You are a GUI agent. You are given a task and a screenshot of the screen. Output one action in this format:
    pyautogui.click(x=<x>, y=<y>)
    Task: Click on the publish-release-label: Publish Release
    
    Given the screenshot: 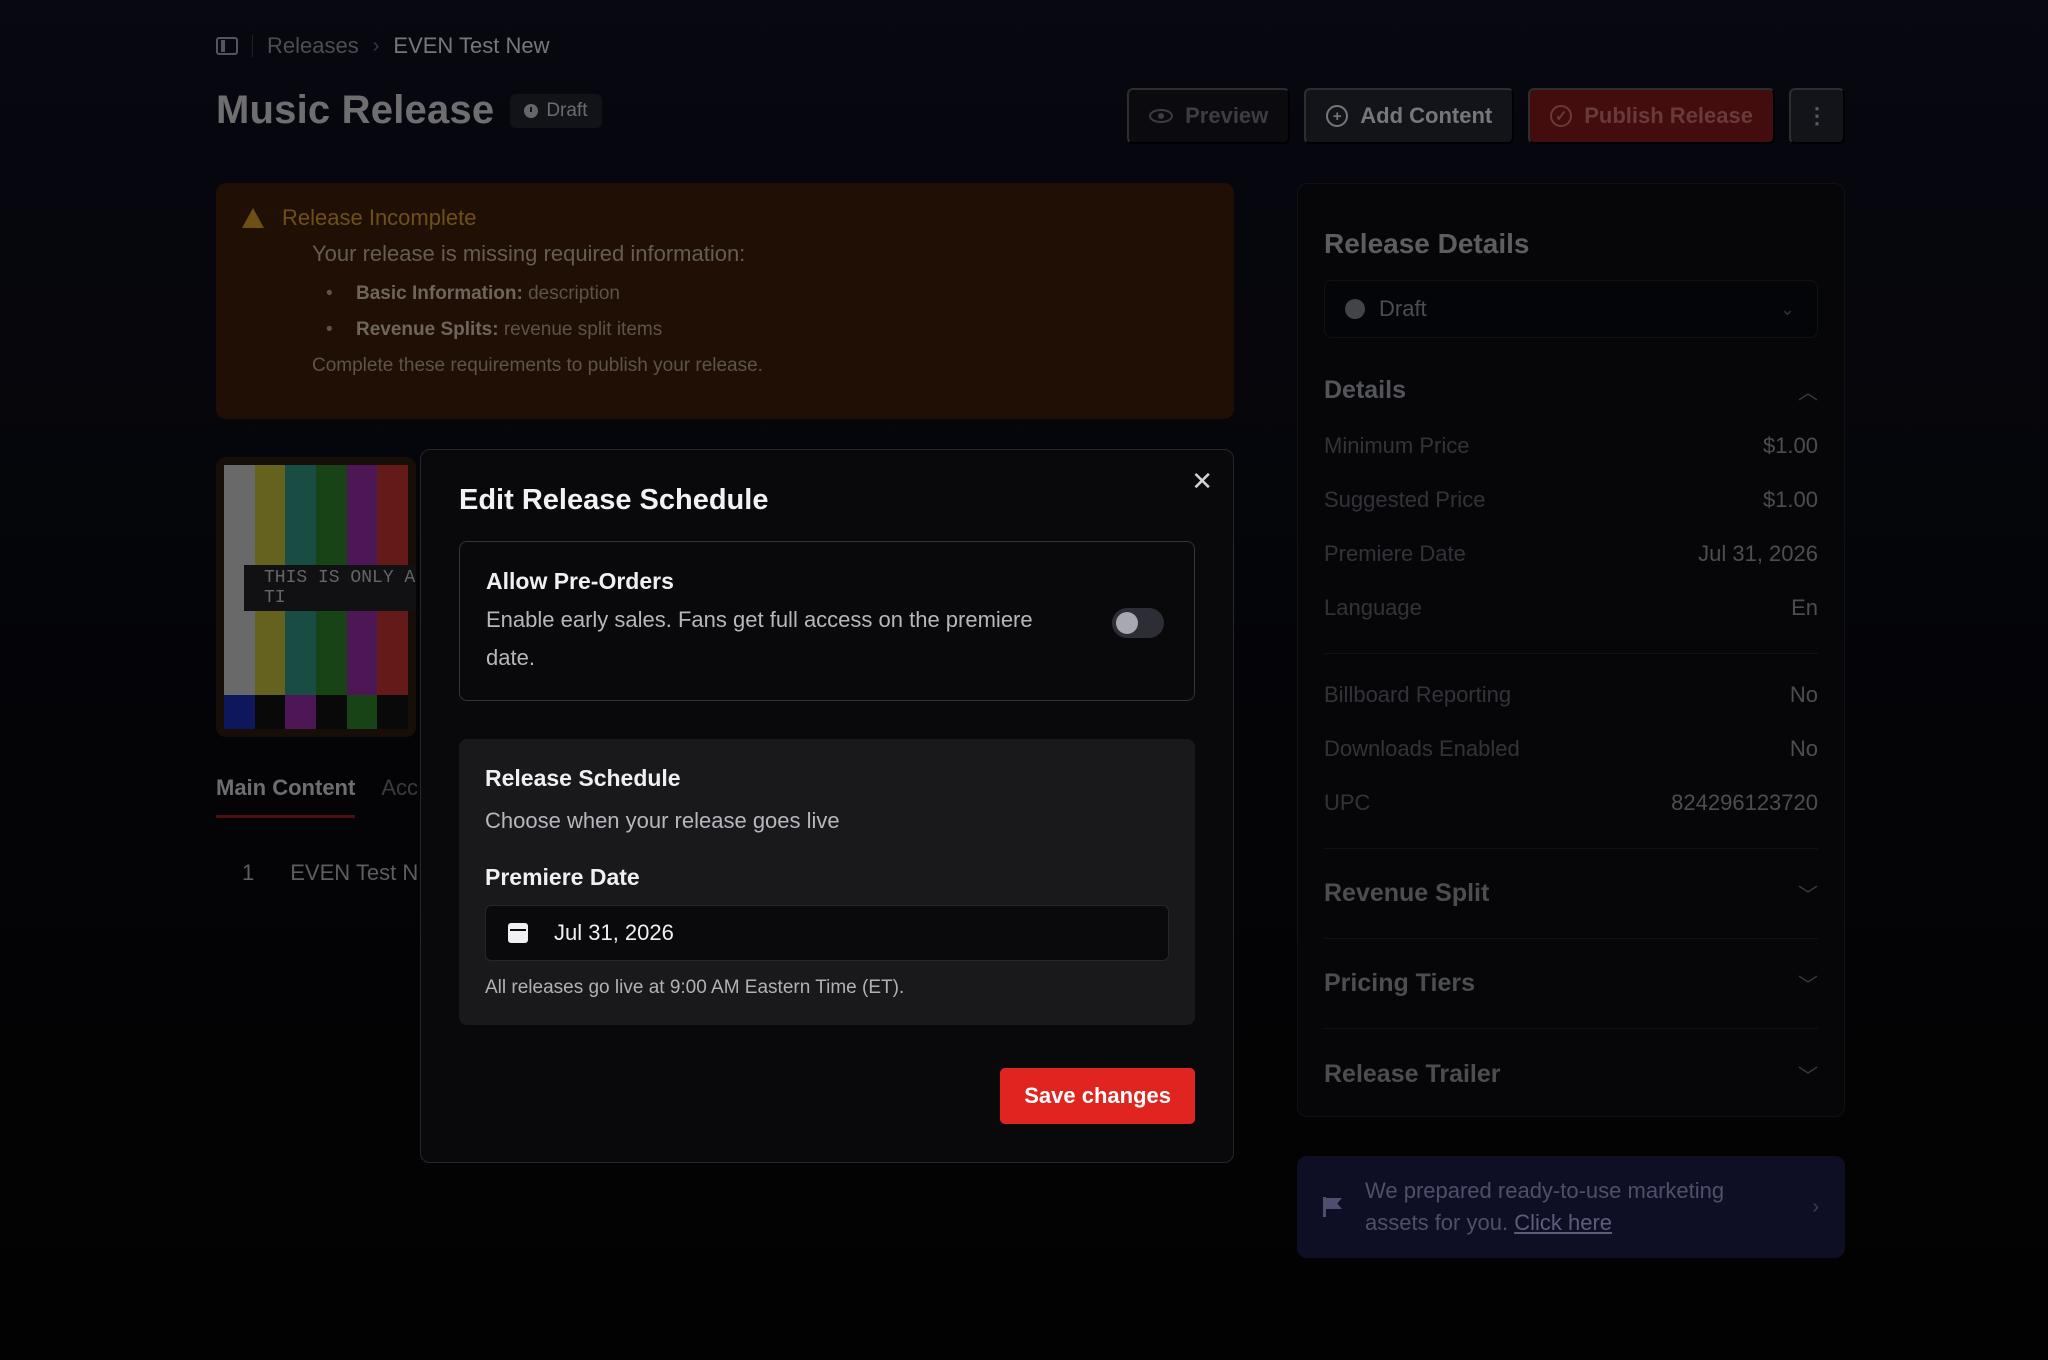 What is the action you would take?
    pyautogui.click(x=1668, y=115)
    